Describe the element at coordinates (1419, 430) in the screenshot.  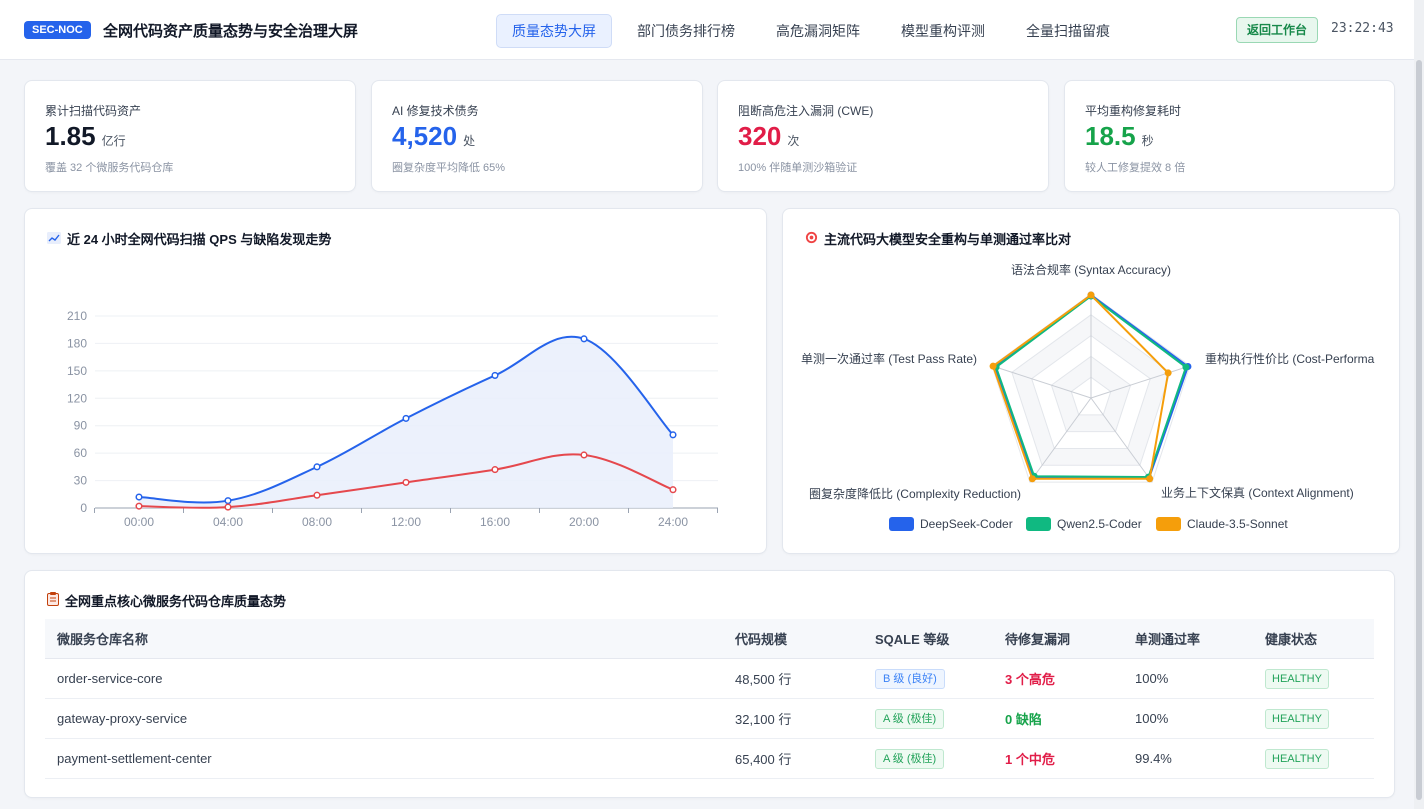
I see `scrollbar-thumb` at that location.